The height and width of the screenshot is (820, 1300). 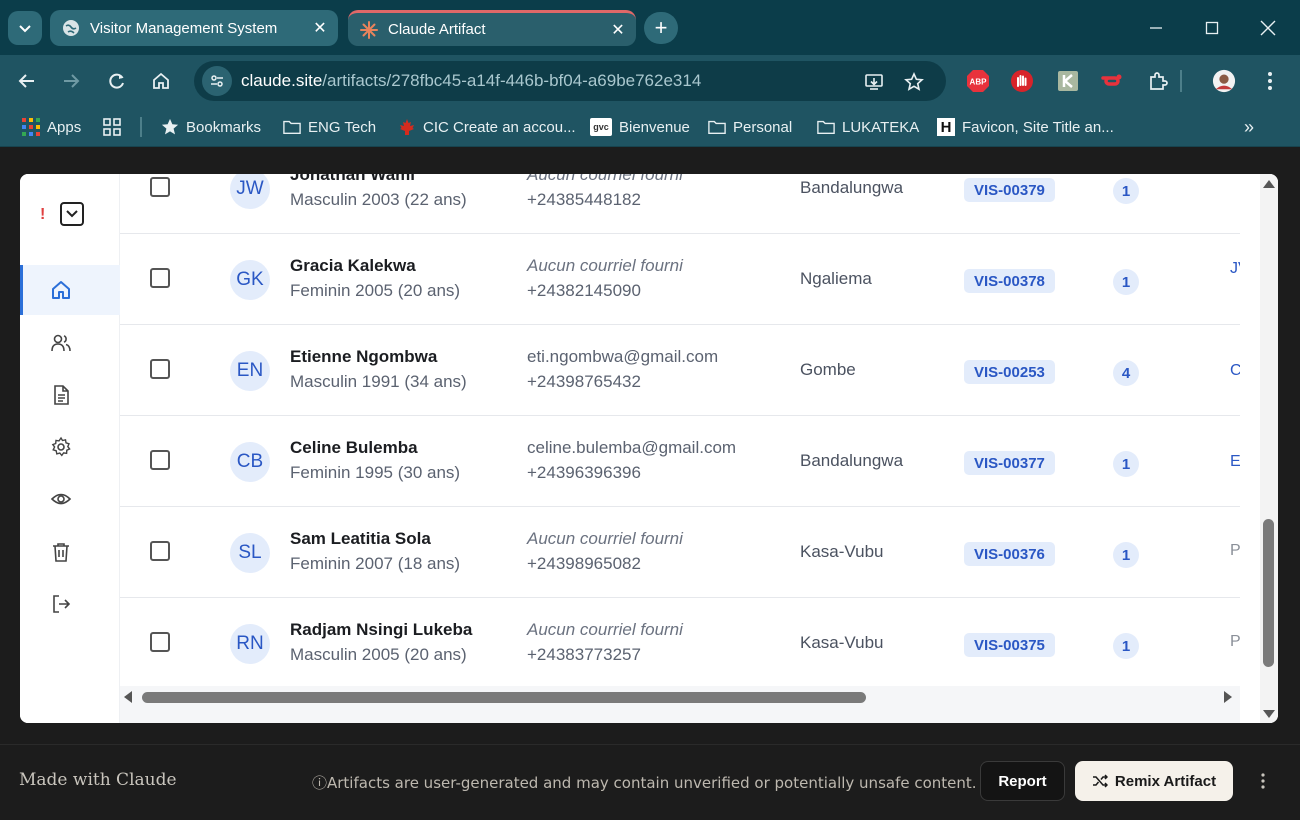 What do you see at coordinates (828, 369) in the screenshot?
I see `visitor-commune: Gombe` at bounding box center [828, 369].